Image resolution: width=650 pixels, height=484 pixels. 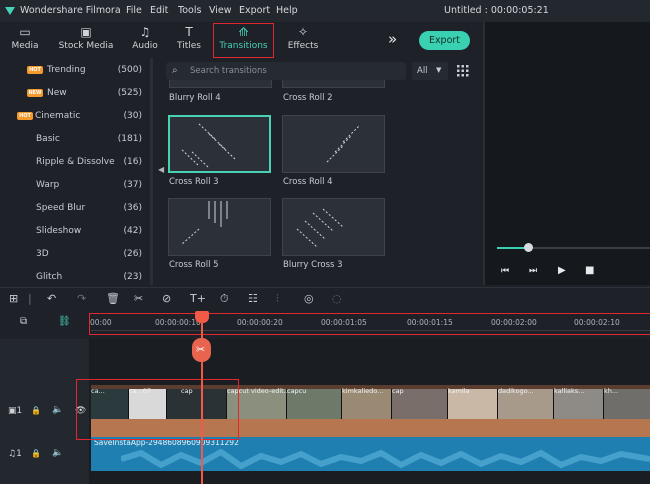 I want to click on category-count: (42), so click(x=132, y=231).